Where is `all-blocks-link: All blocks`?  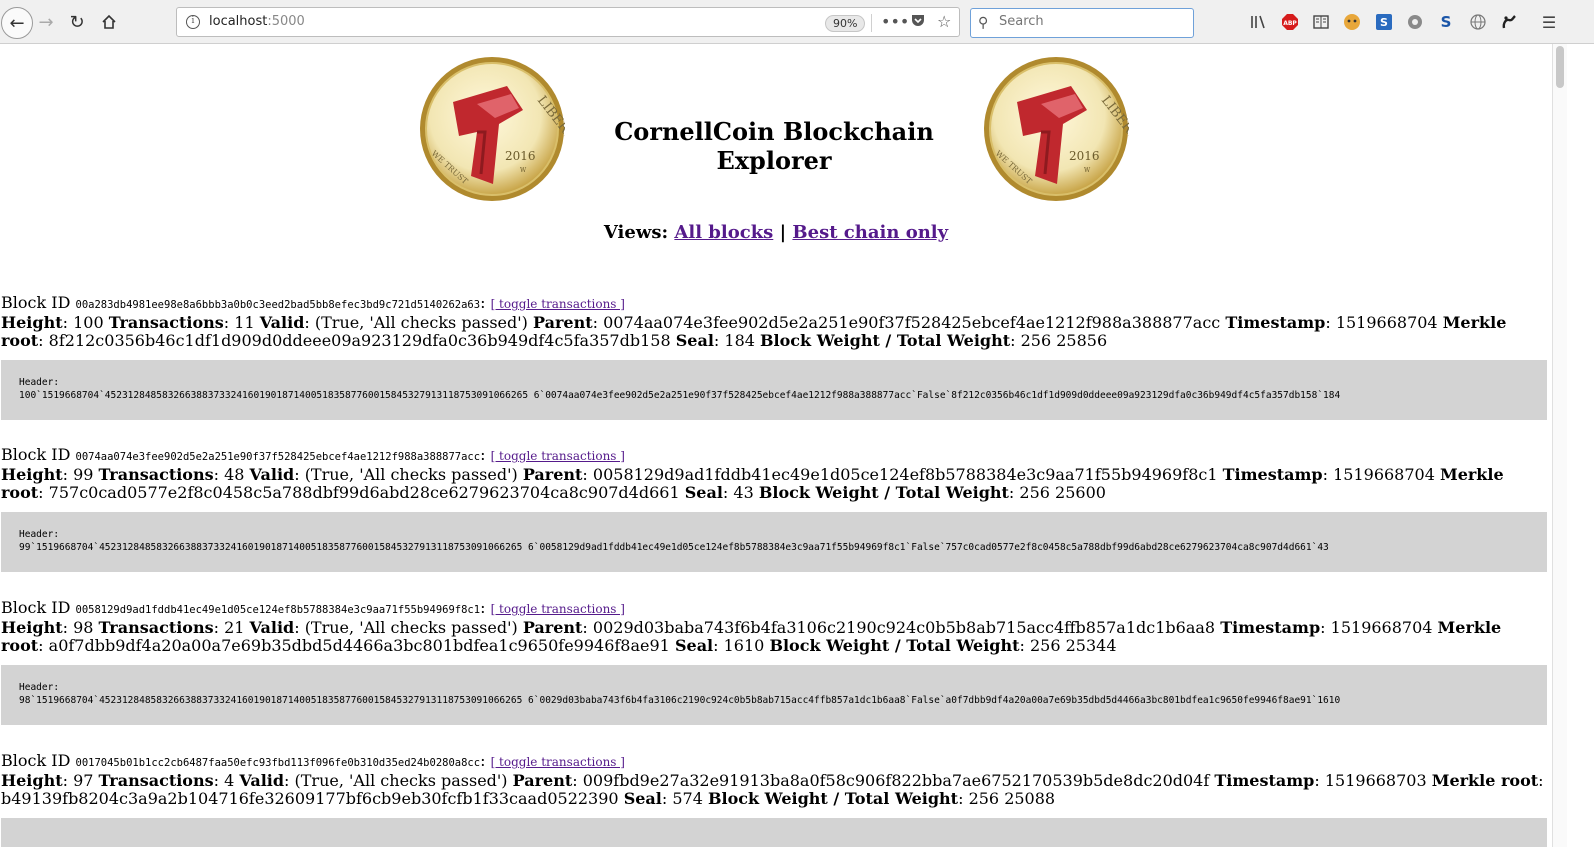 all-blocks-link: All blocks is located at coordinates (723, 232).